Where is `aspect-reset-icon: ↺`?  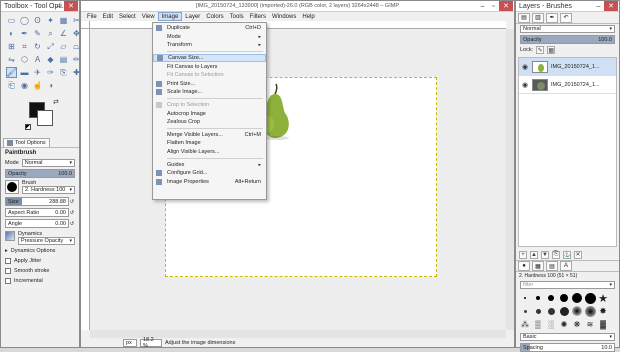
aspect-reset-icon: ↺ is located at coordinates (72, 212).